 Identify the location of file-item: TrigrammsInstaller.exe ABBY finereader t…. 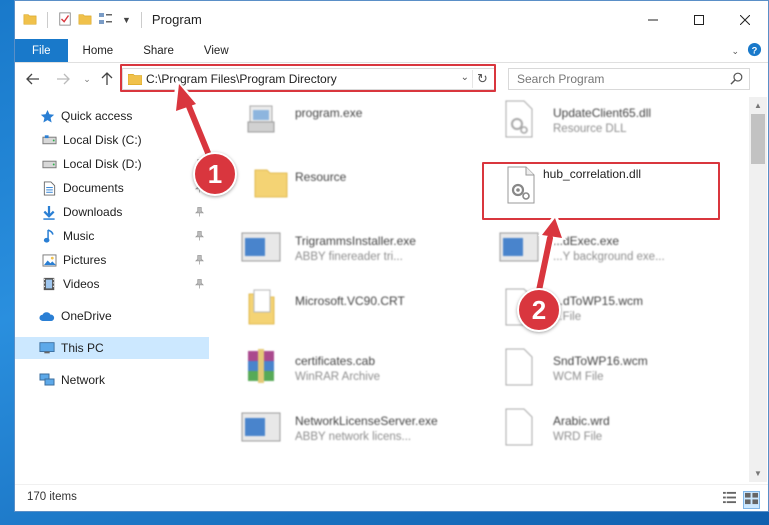
(359, 253).